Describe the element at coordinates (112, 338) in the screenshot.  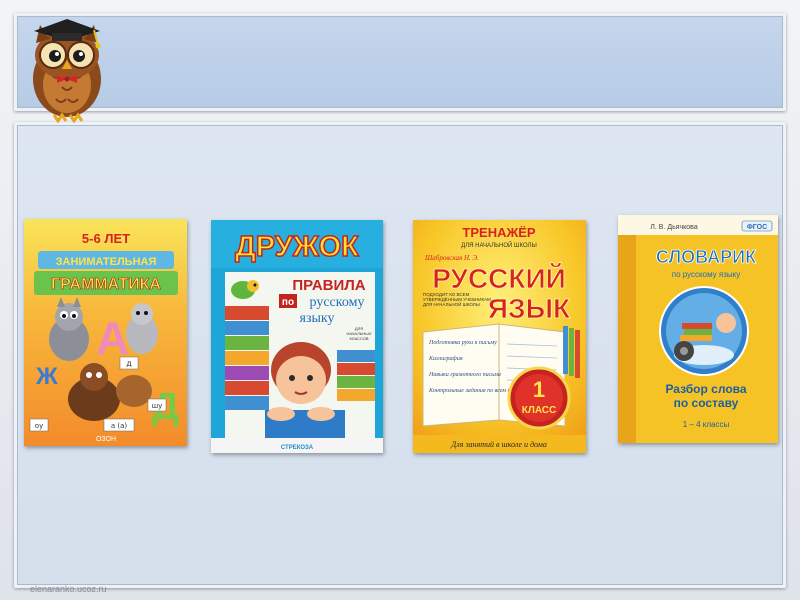
I see `book-1-letter-a: А` at that location.